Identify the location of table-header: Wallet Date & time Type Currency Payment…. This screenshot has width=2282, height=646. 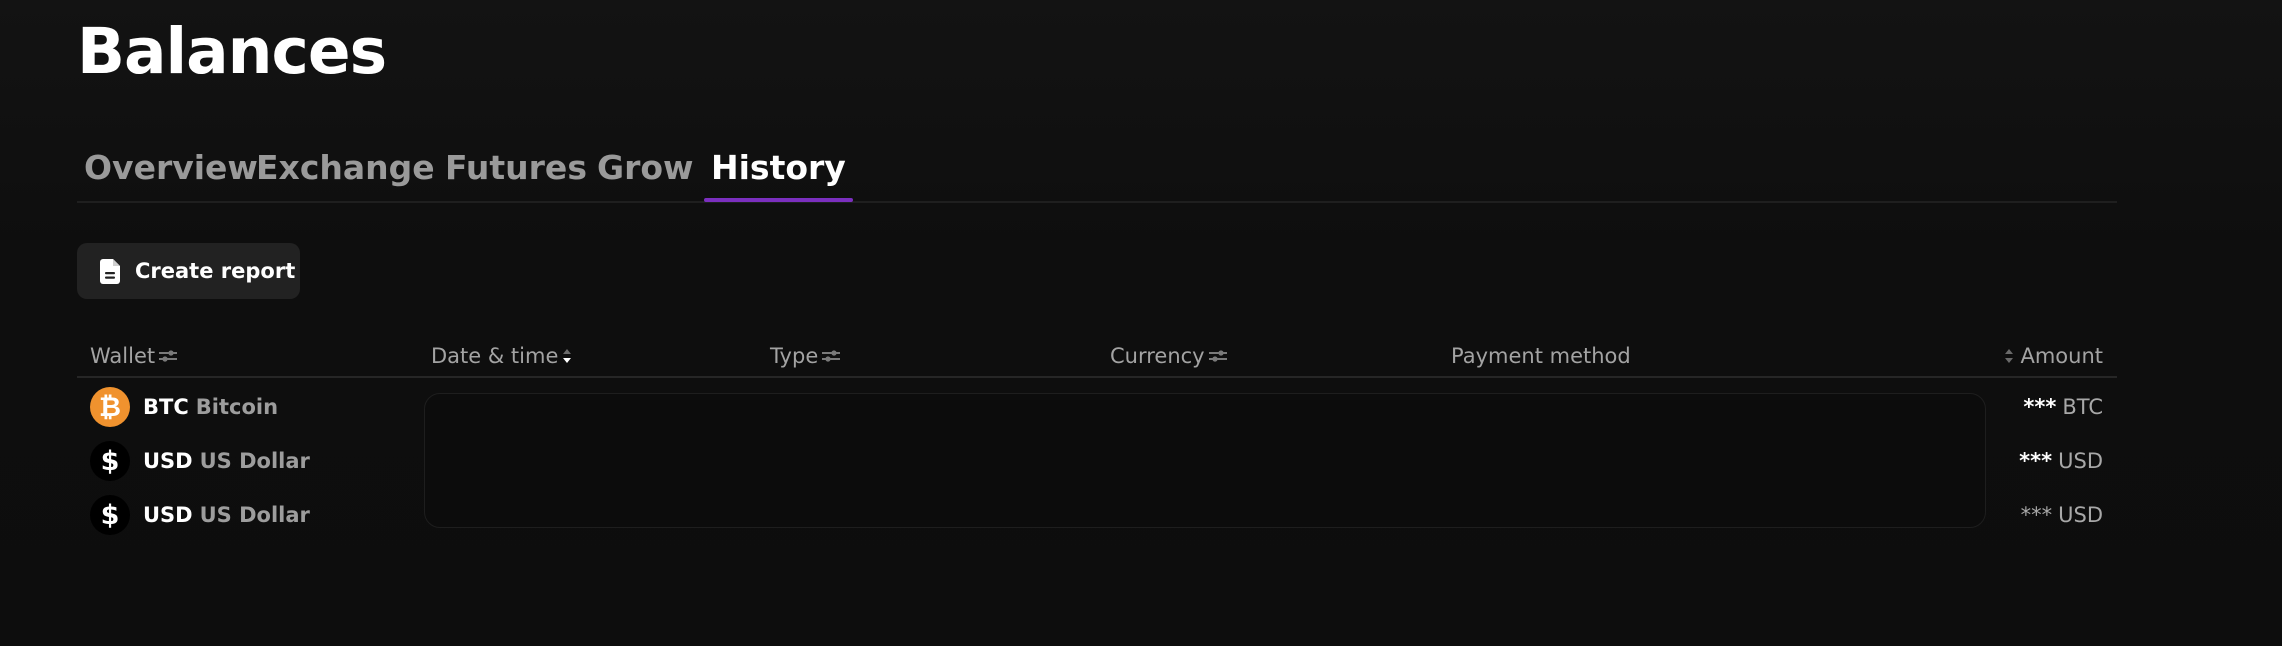
(1097, 359).